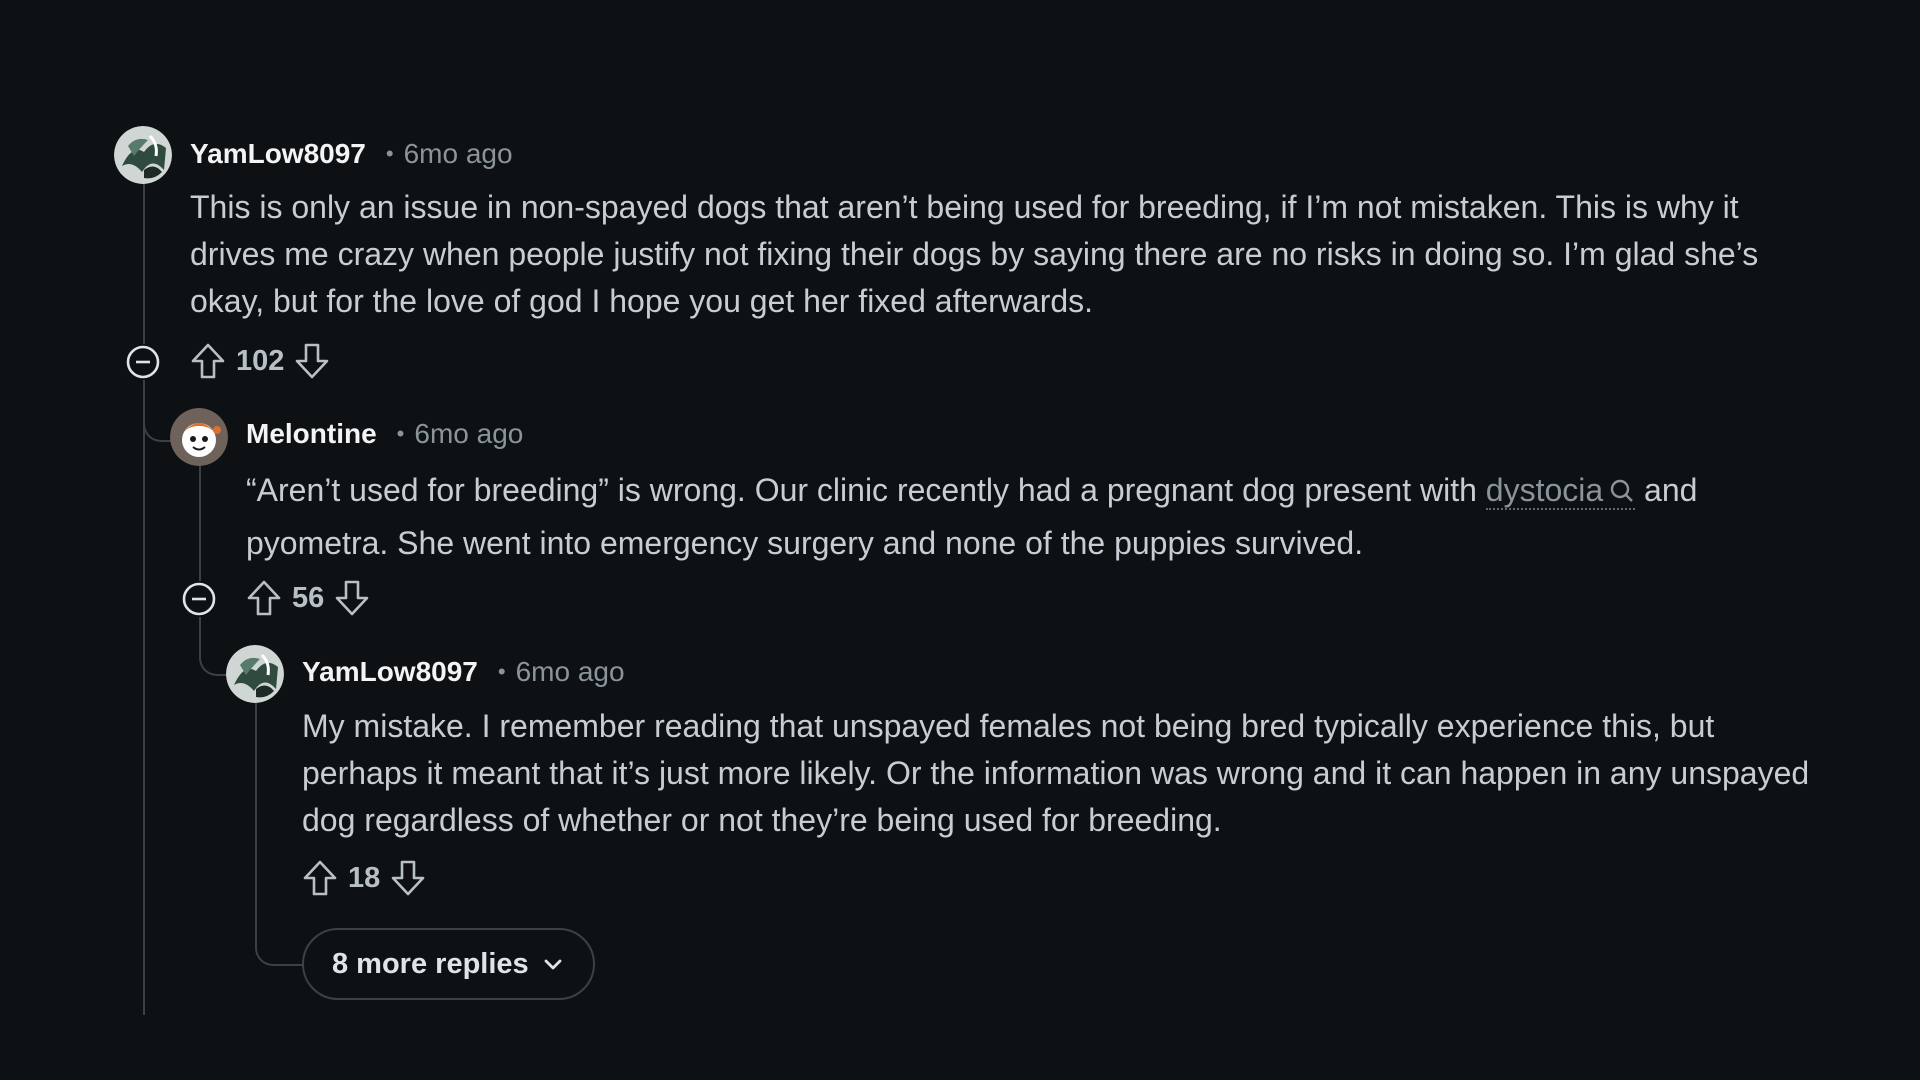 The height and width of the screenshot is (1080, 1920). I want to click on chevron-down-icon, so click(553, 964).